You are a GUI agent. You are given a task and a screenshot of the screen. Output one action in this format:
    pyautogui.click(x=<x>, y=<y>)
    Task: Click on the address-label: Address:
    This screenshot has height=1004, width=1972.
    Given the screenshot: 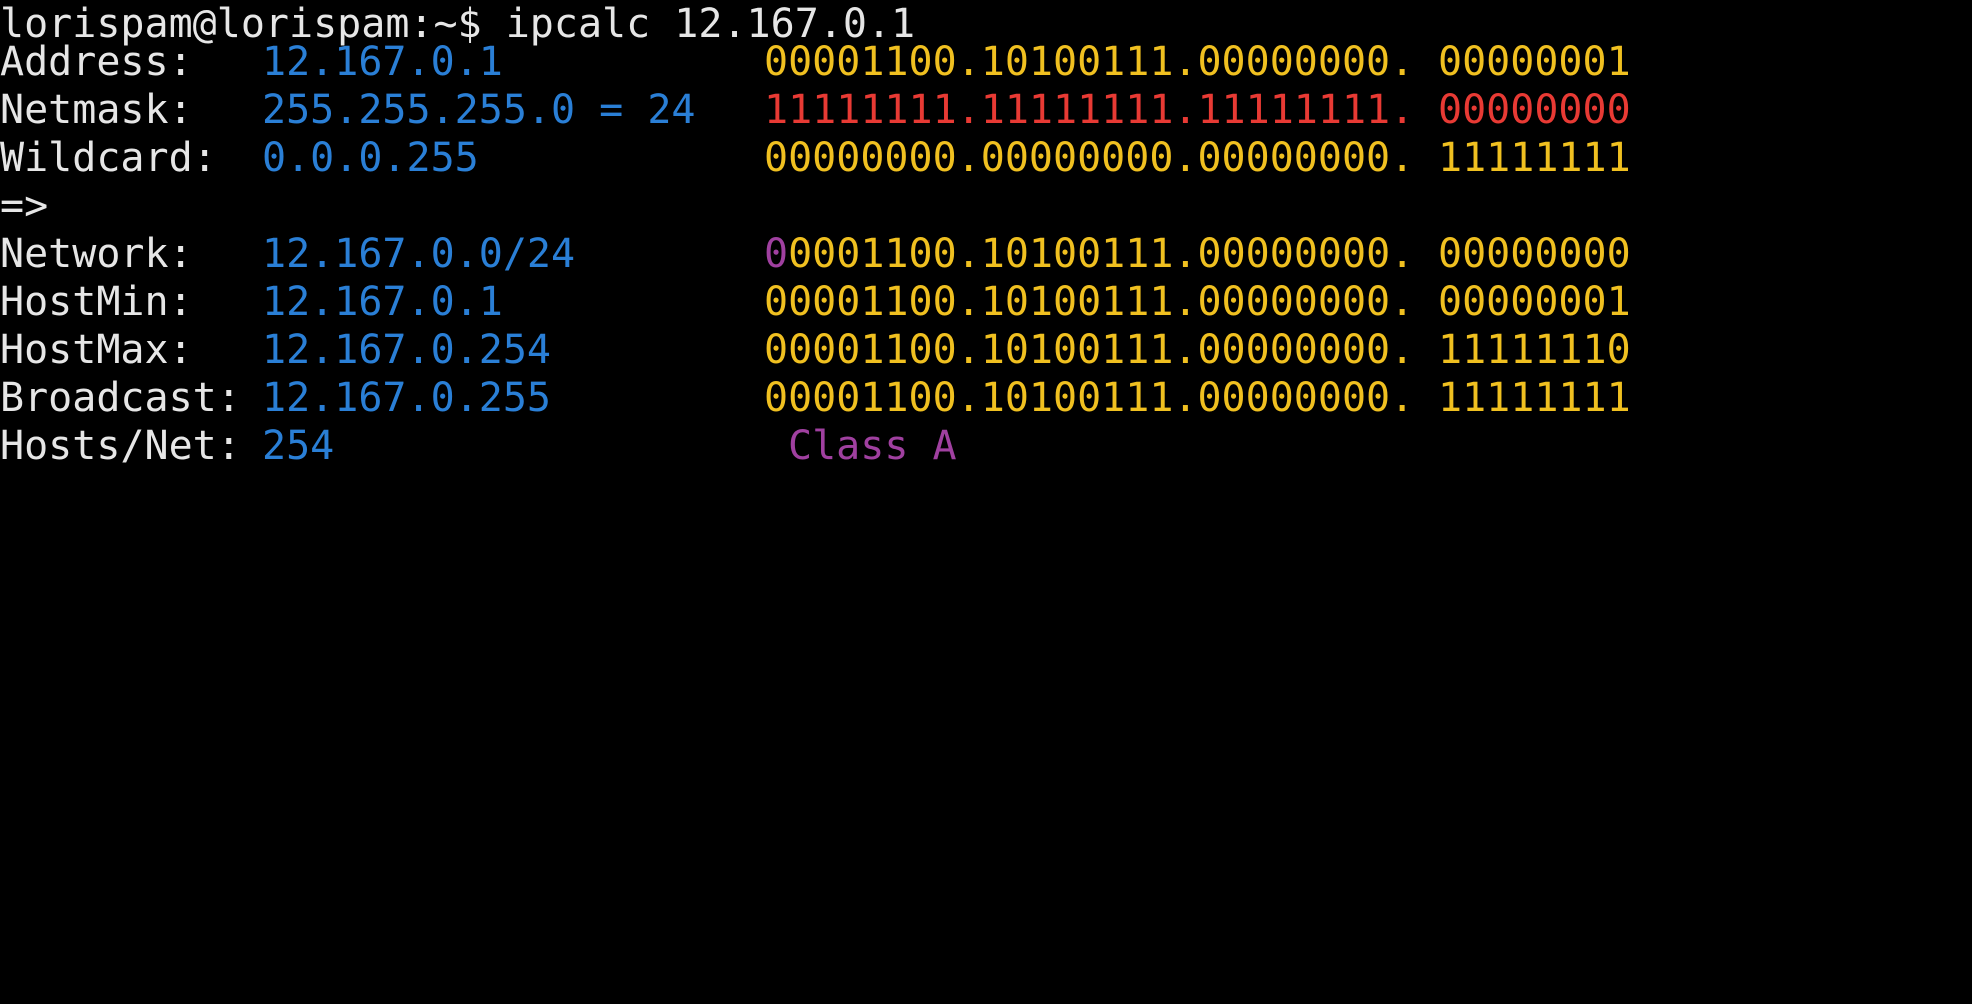 What is the action you would take?
    pyautogui.click(x=96, y=62)
    